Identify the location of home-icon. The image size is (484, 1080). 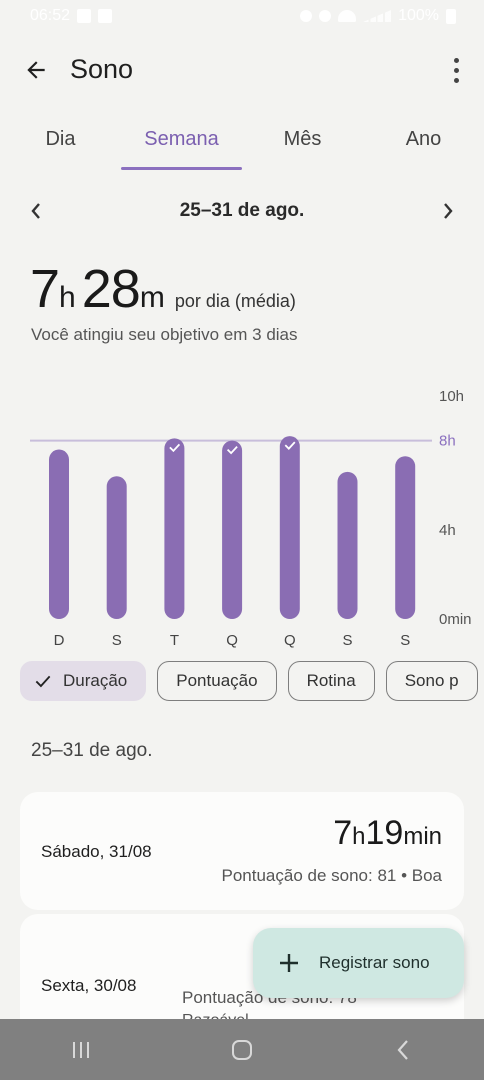
(241, 1049).